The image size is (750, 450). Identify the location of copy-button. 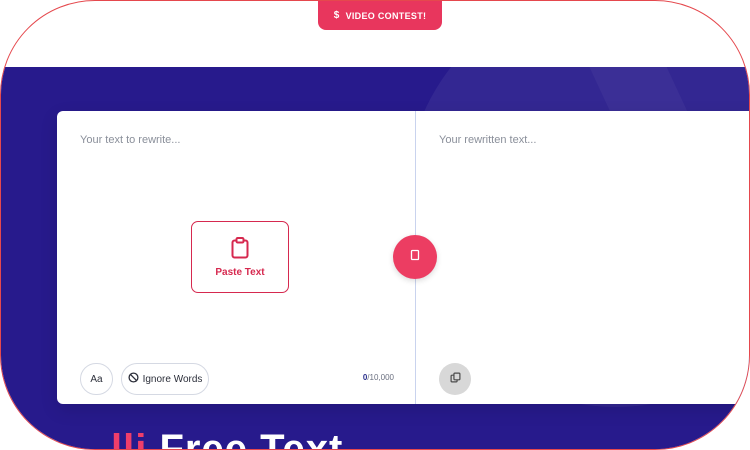
(455, 379).